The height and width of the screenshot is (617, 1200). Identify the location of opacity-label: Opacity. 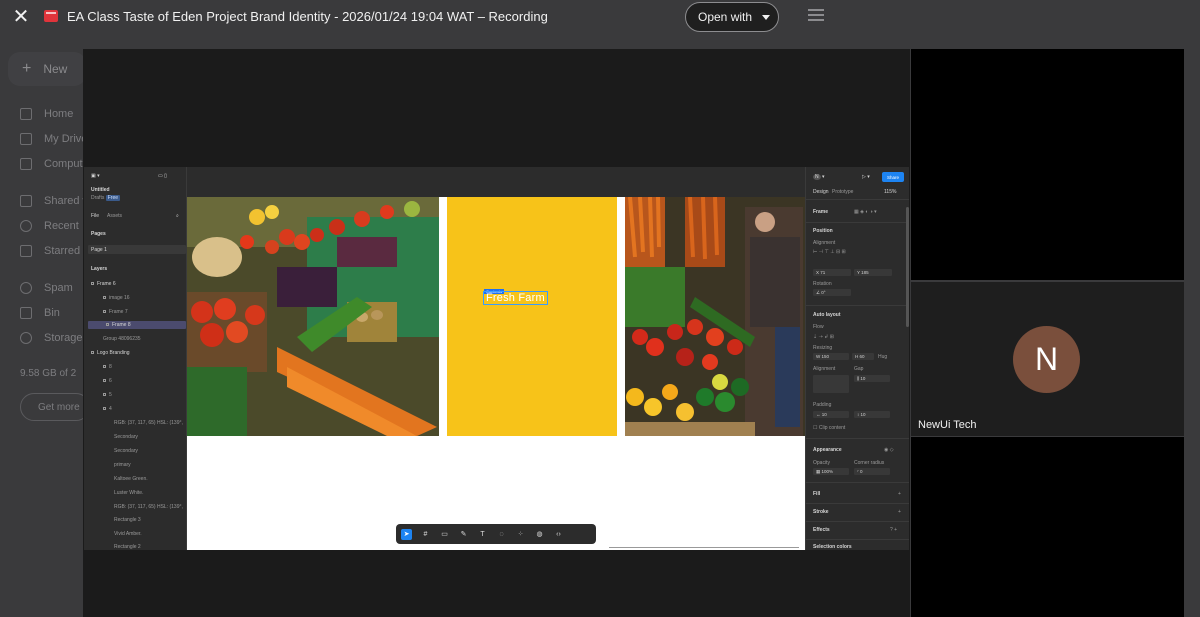
(821, 463).